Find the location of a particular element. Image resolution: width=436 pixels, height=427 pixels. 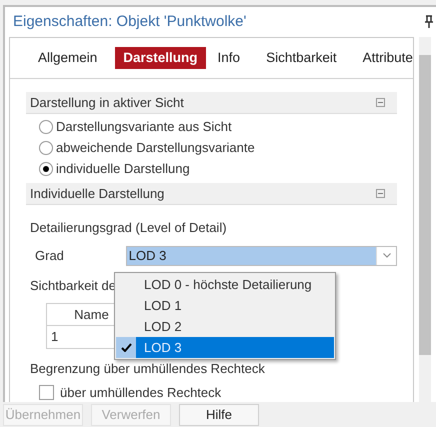

scrollbar is located at coordinates (425, 219).